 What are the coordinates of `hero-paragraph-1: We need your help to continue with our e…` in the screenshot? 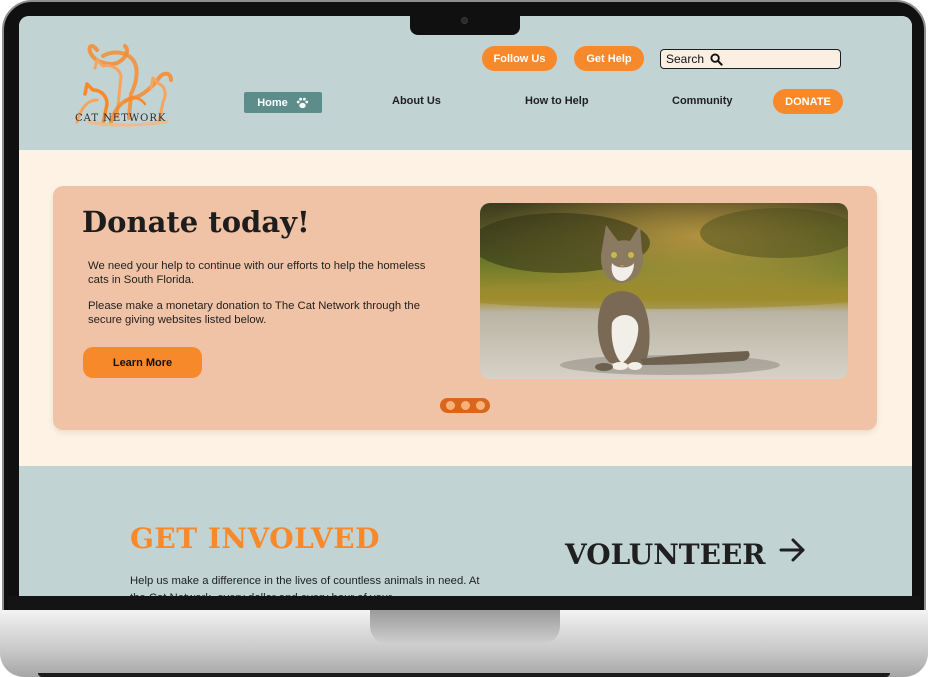 It's located at (257, 273).